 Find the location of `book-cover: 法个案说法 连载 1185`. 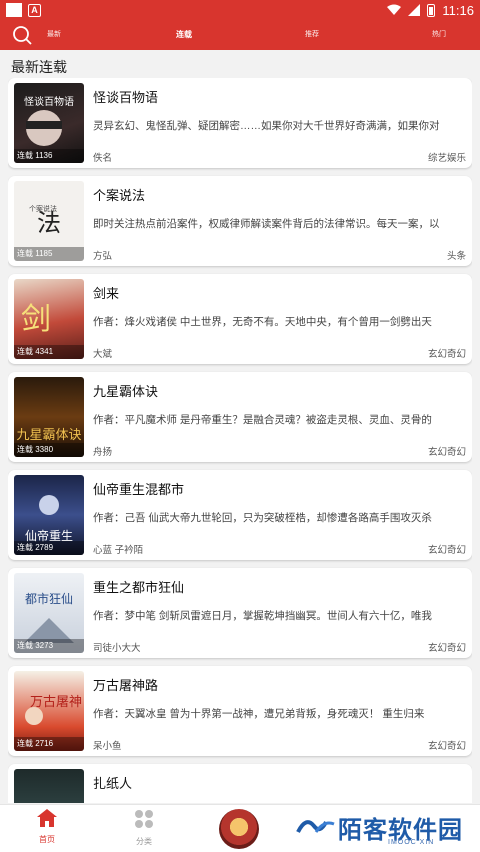

book-cover: 法个案说法 连载 1185 is located at coordinates (49, 221).